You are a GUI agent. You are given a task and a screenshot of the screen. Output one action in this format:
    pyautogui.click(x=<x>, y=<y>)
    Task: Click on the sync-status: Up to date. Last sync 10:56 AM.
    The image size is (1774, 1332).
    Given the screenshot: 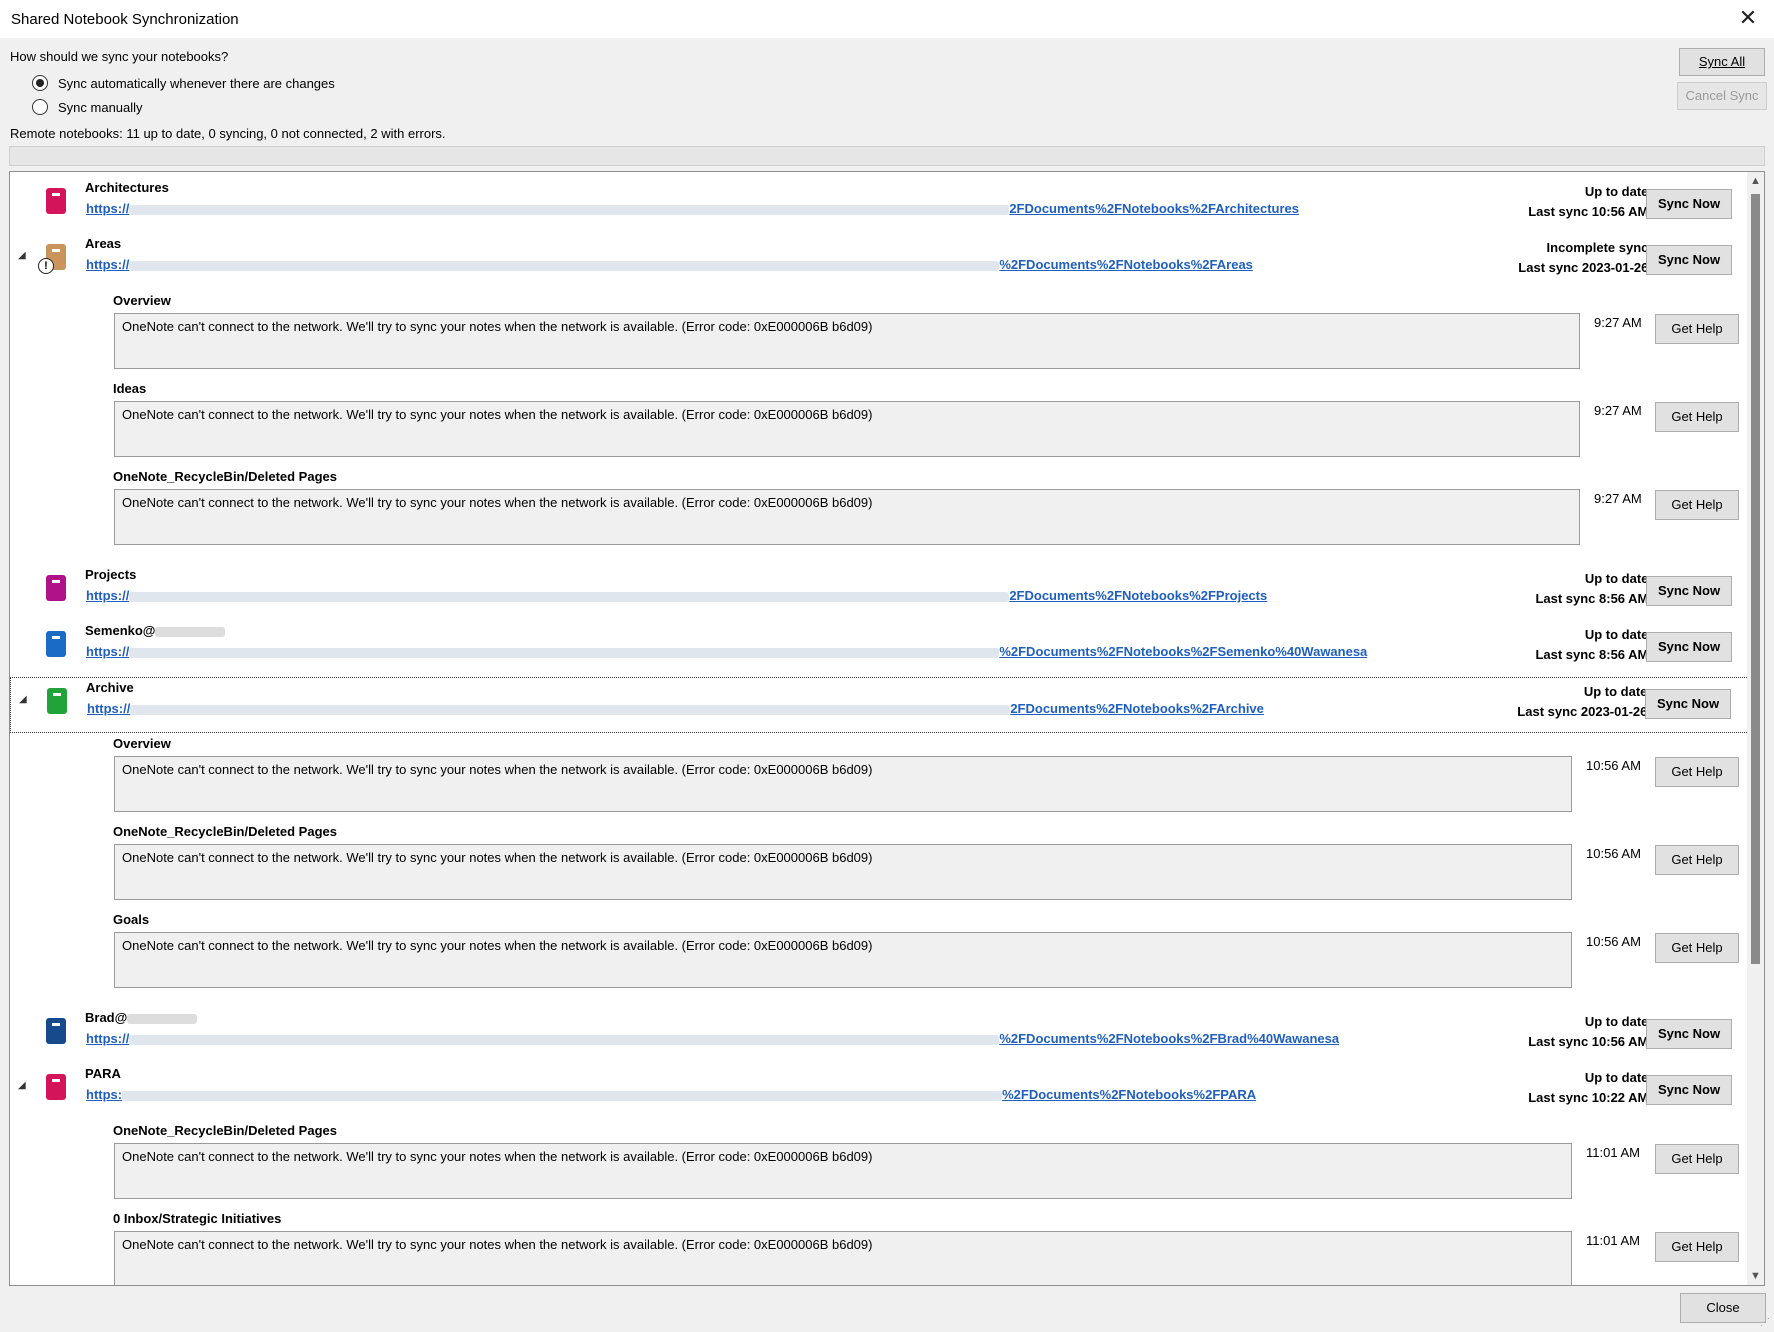 What is the action you would take?
    pyautogui.click(x=1590, y=202)
    